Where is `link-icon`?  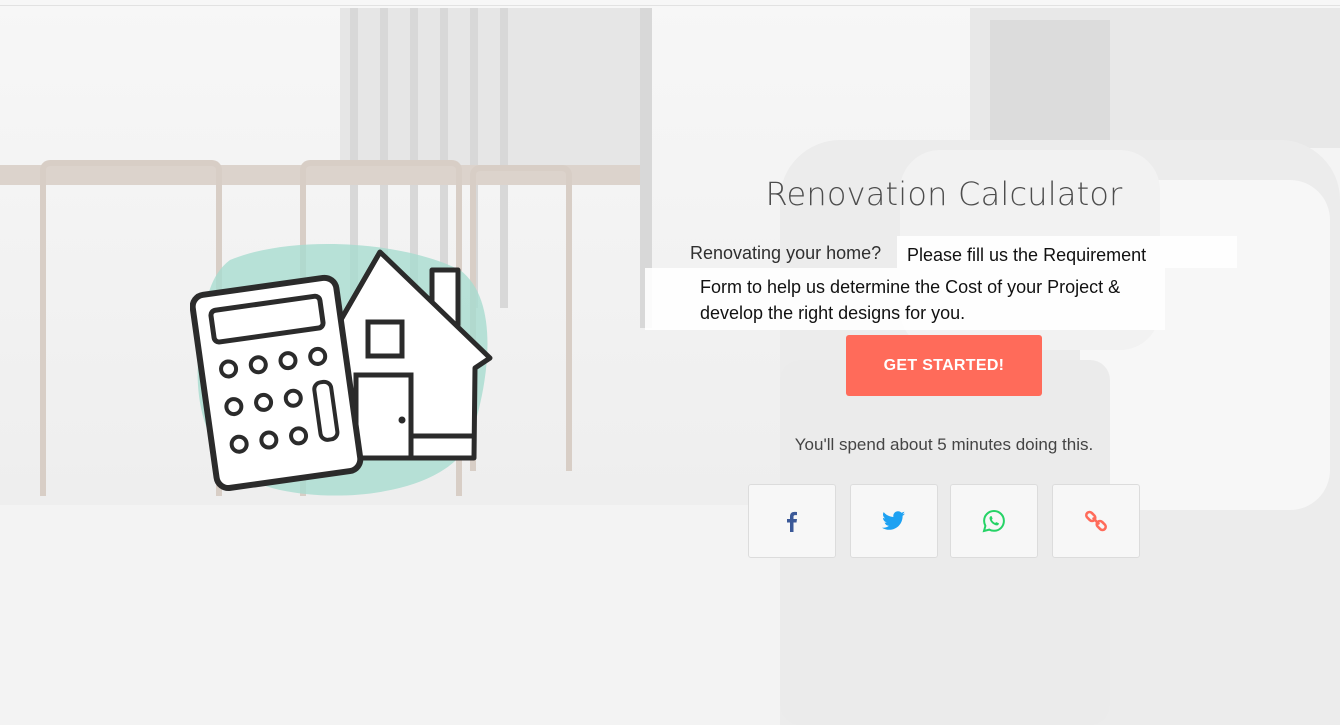 link-icon is located at coordinates (1096, 521).